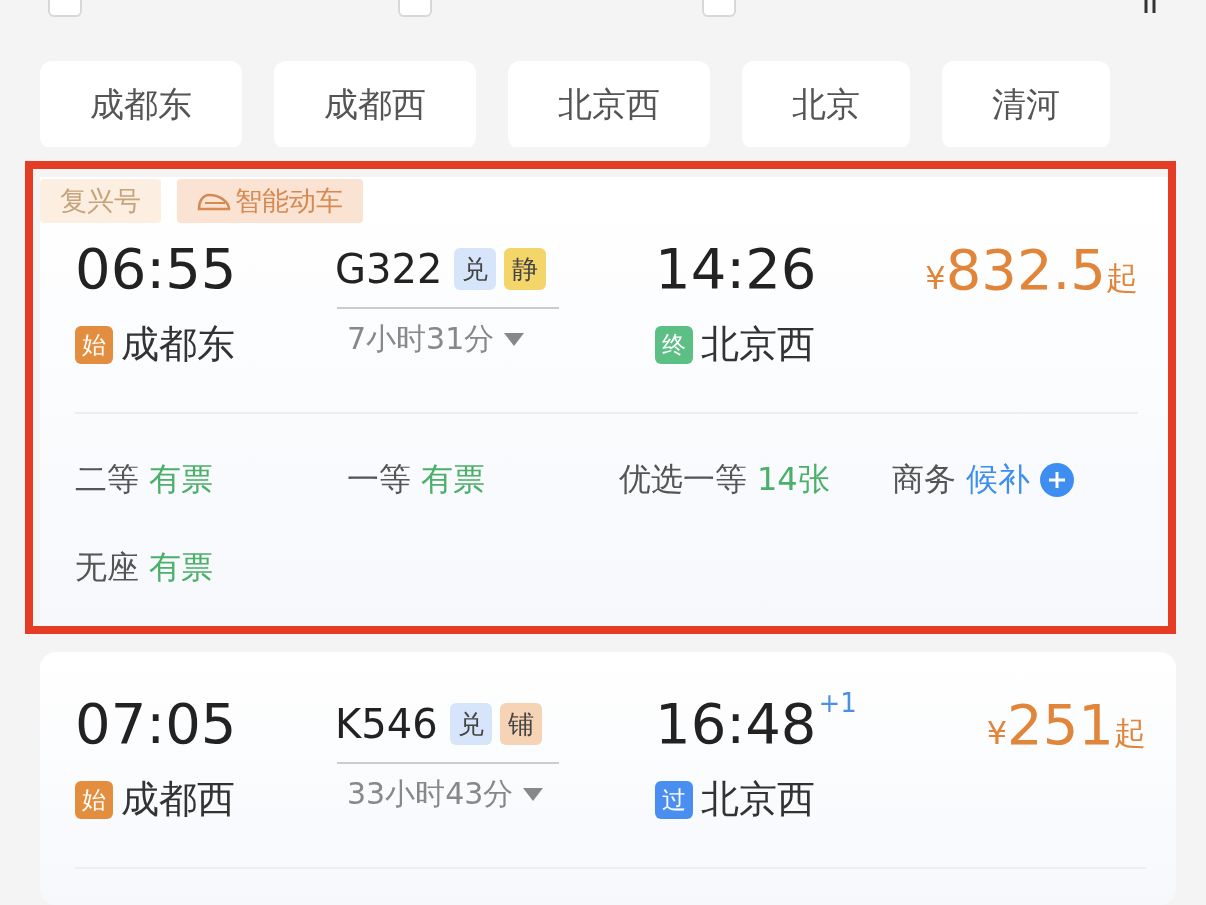  Describe the element at coordinates (998, 479) in the screenshot. I see `seat-status: 候补` at that location.